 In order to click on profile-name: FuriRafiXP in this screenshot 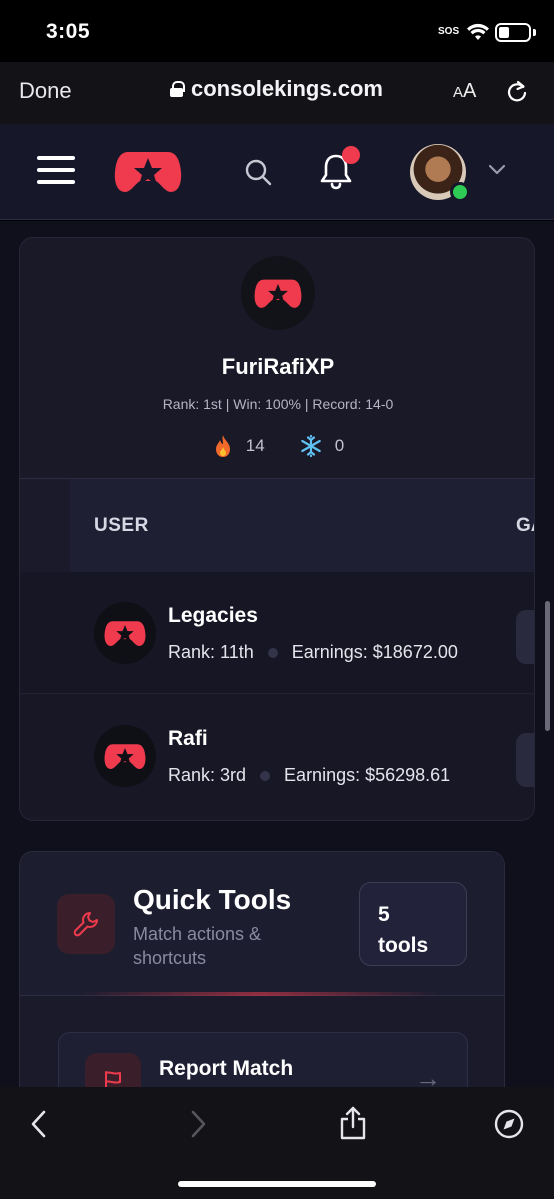, I will do `click(278, 366)`.